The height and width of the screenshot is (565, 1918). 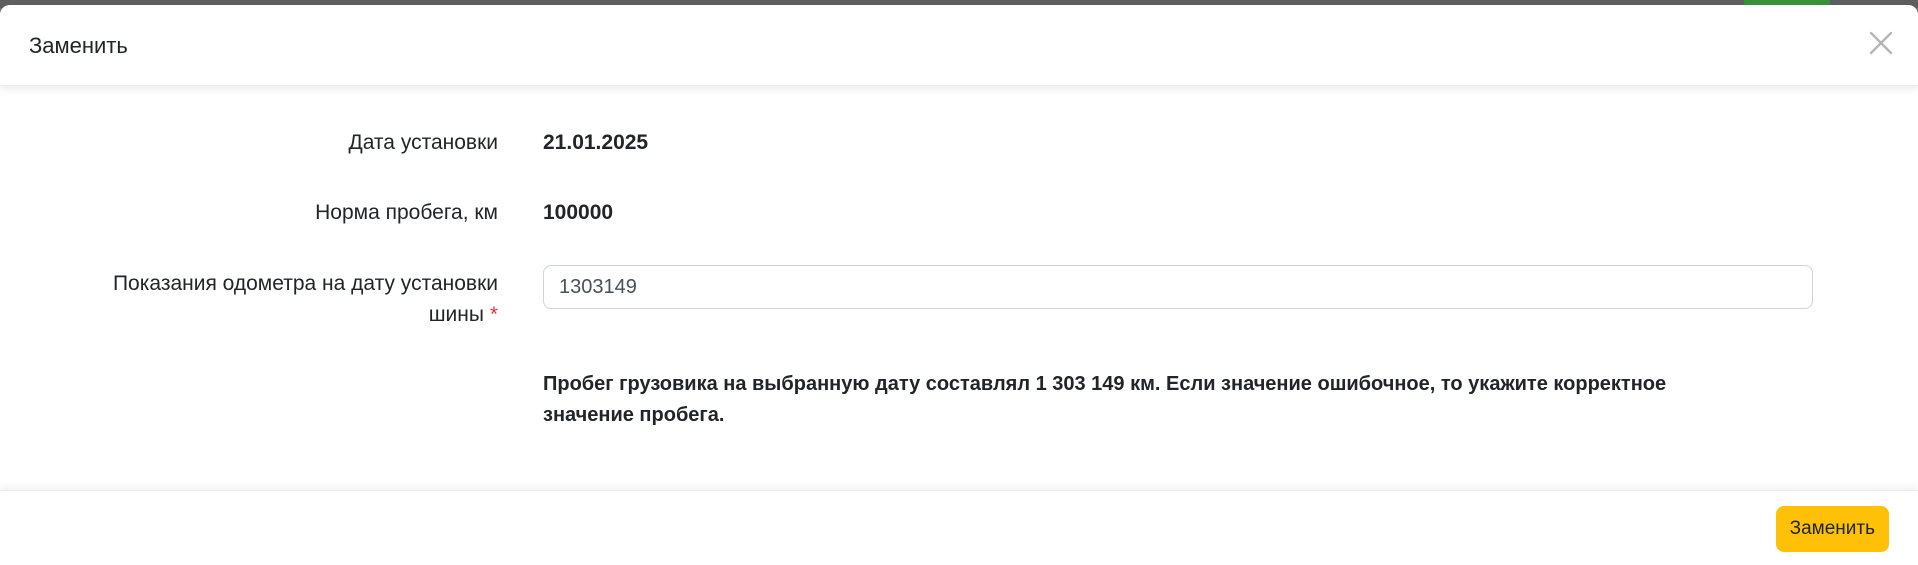 I want to click on close-icon, so click(x=1881, y=42).